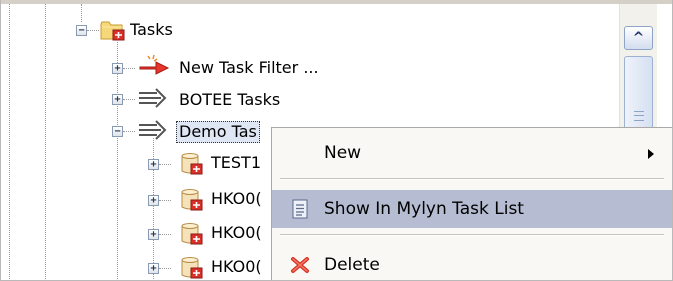  Describe the element at coordinates (472, 153) in the screenshot. I see `menu-item-new: New` at that location.